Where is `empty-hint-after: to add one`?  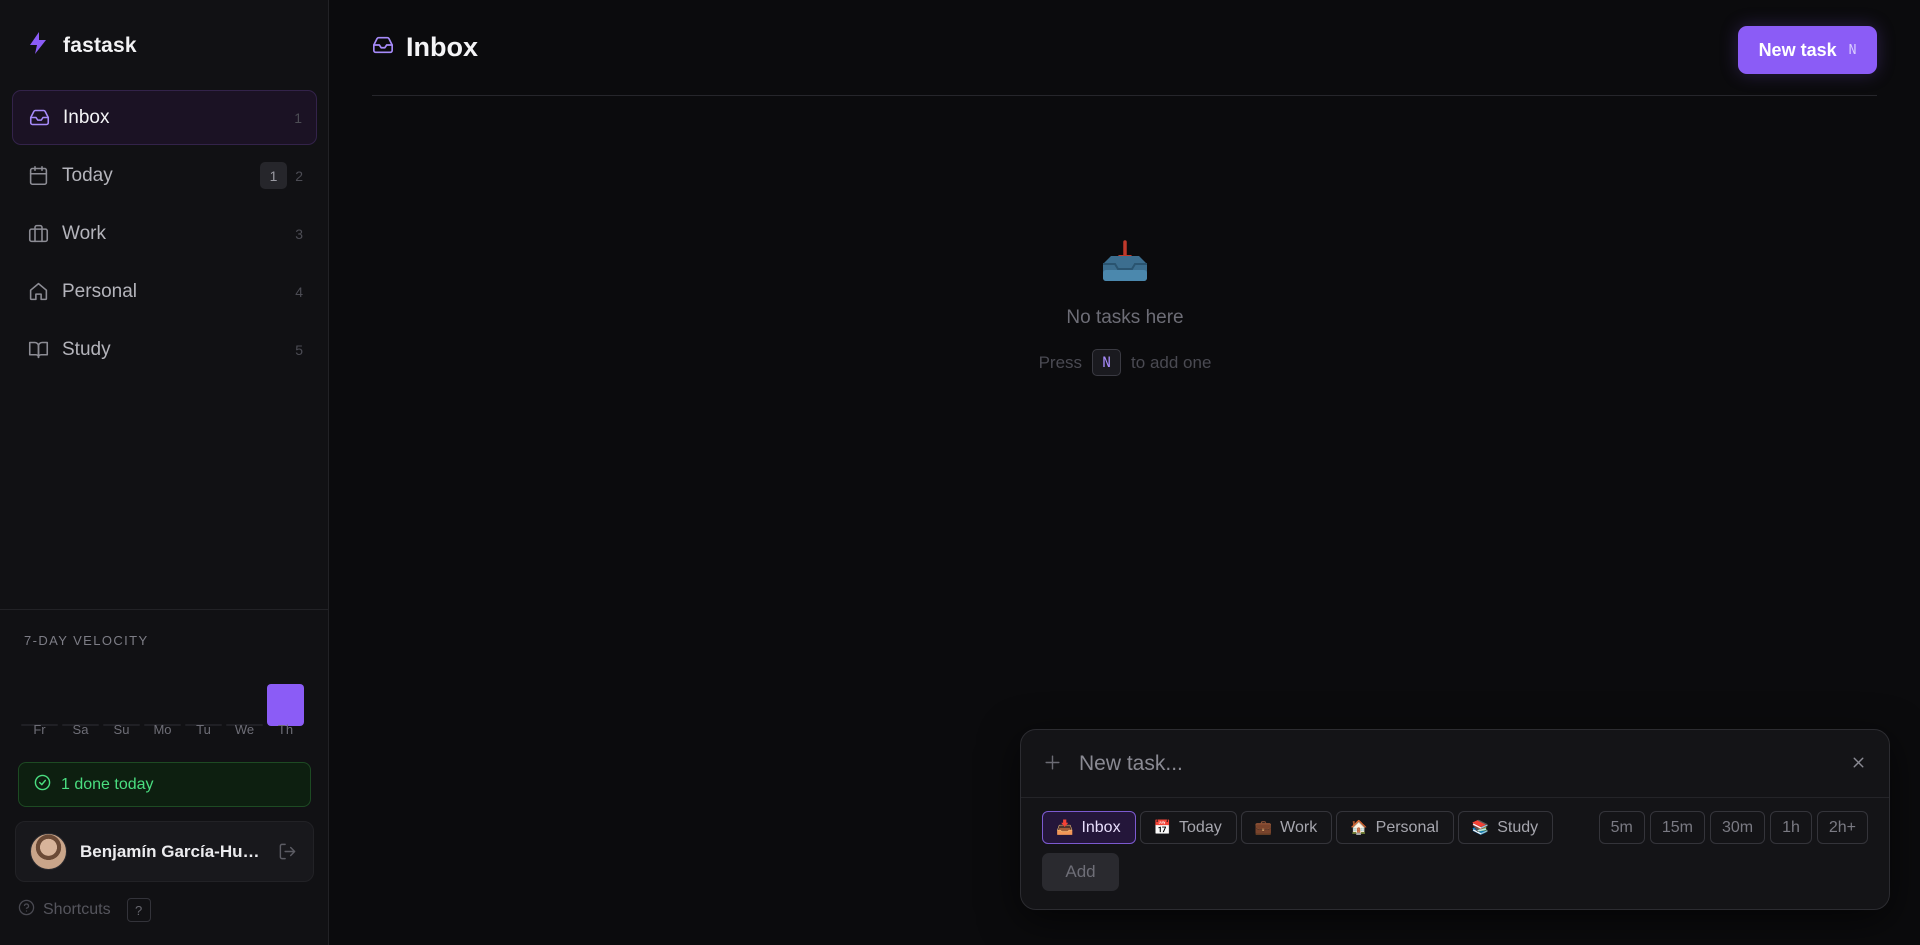 empty-hint-after: to add one is located at coordinates (1171, 362).